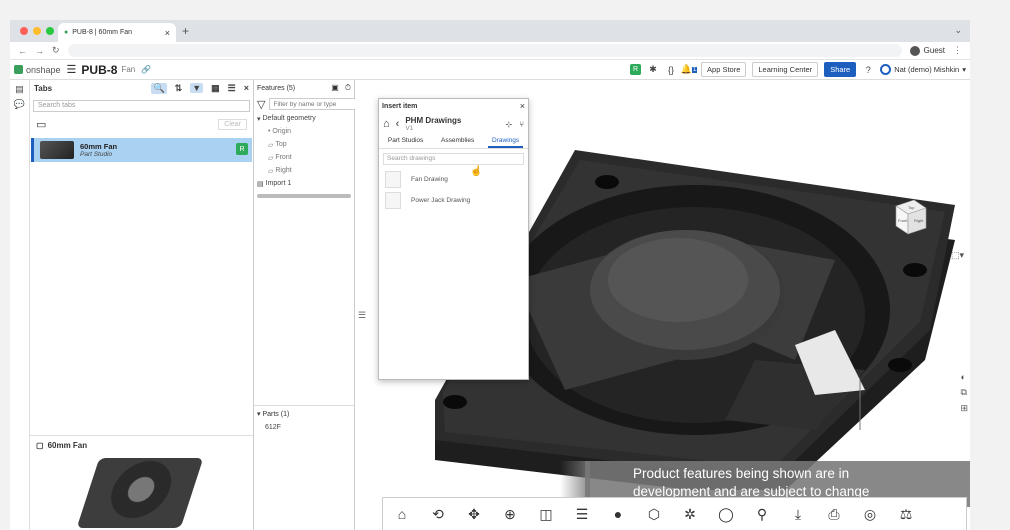  I want to click on reload-icon: ↻, so click(56, 50).